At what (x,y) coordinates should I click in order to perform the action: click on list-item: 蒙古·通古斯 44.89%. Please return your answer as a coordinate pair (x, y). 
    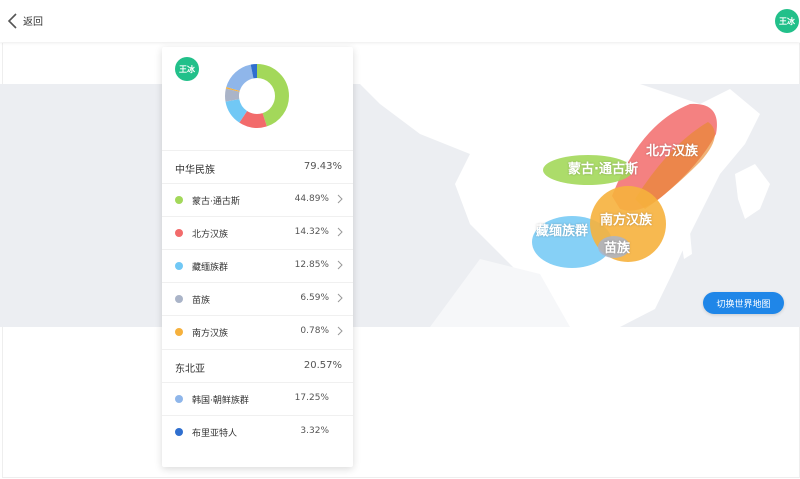
    Looking at the image, I should click on (257, 199).